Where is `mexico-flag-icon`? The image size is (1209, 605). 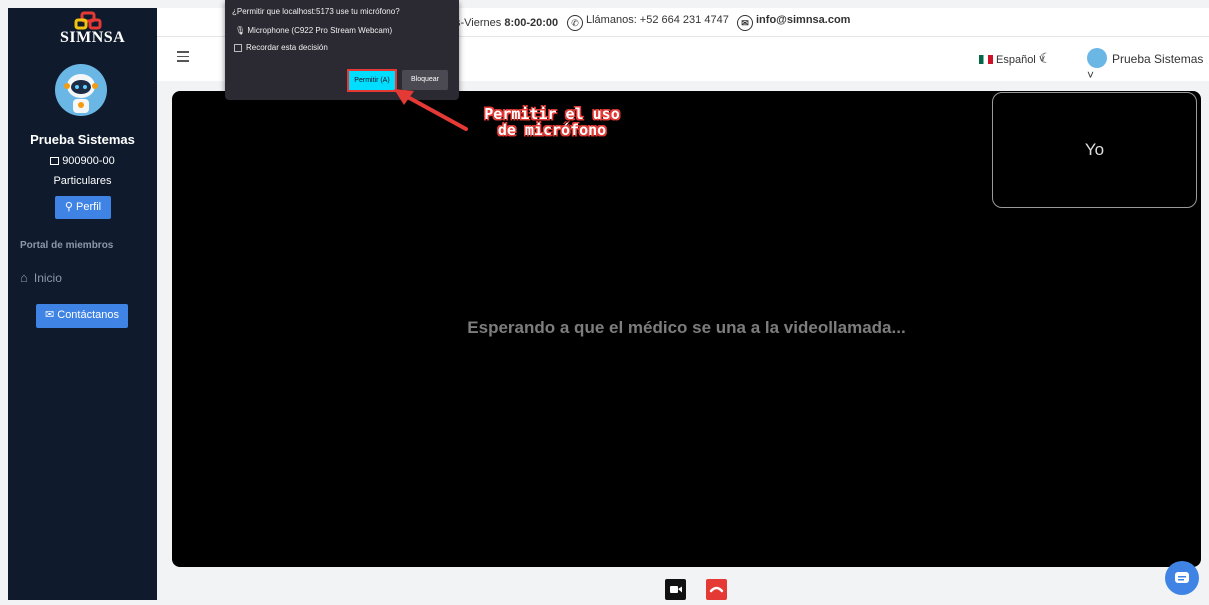 mexico-flag-icon is located at coordinates (986, 59).